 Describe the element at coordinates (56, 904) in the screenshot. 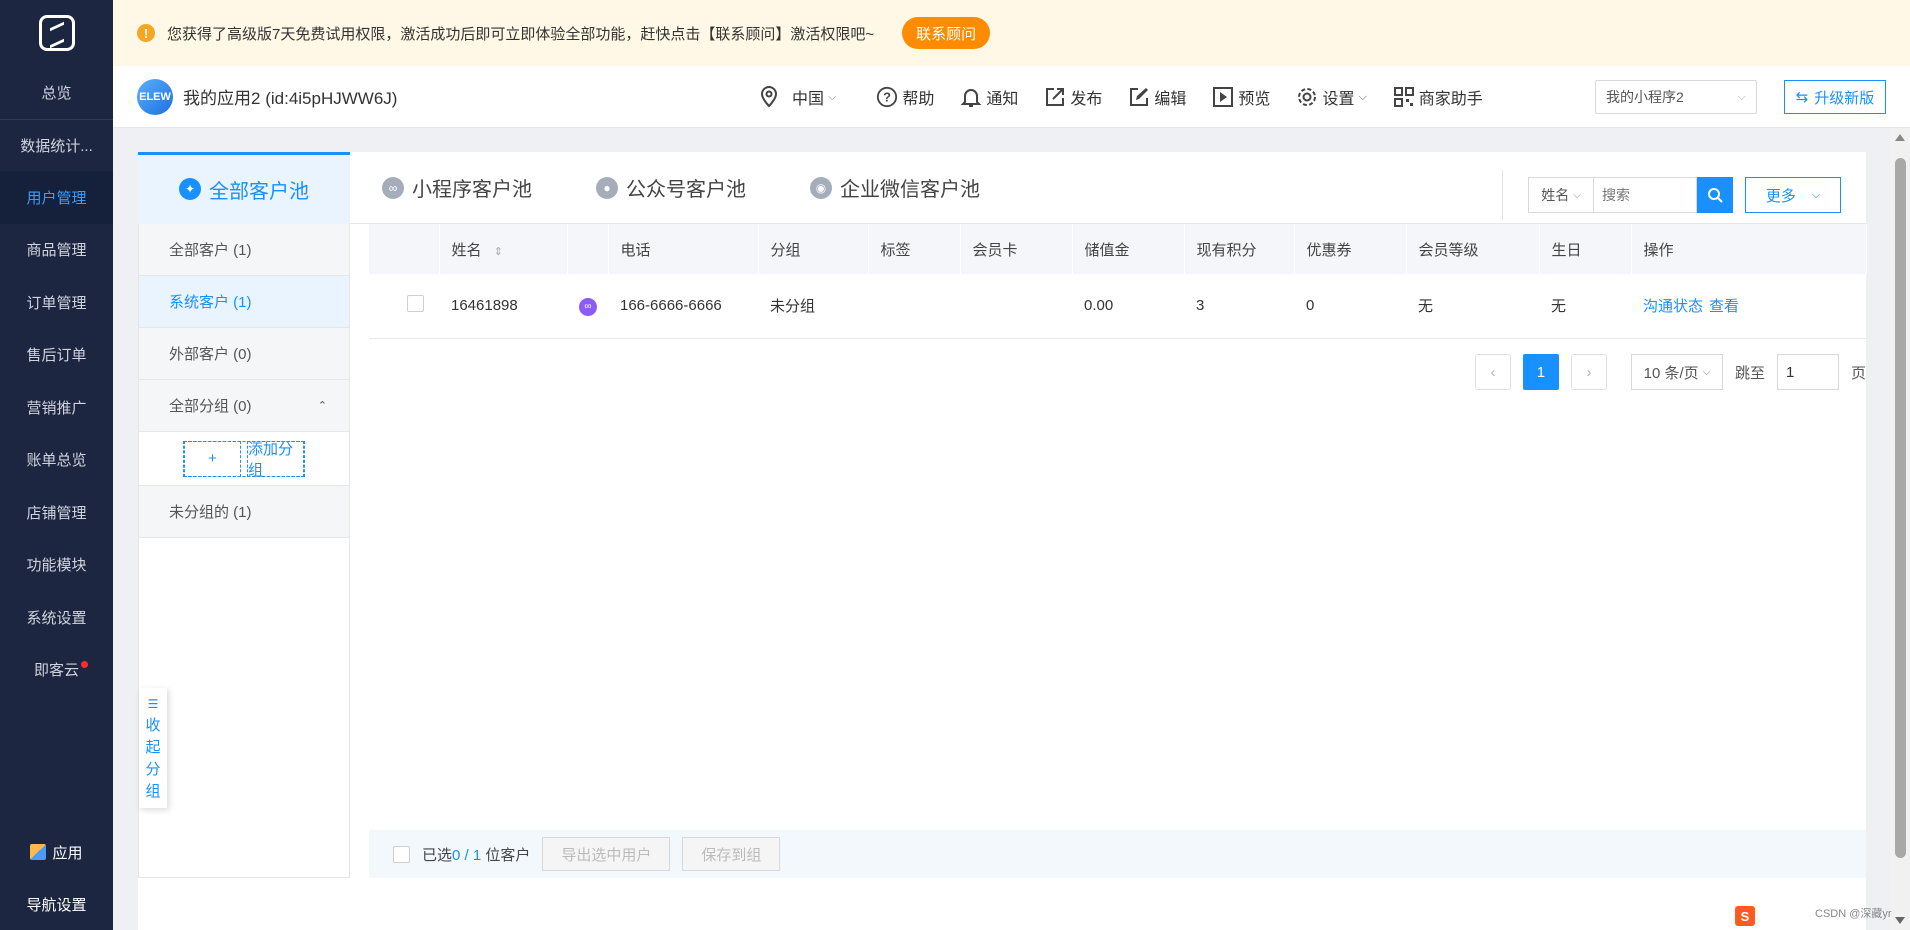

I see `nav-settings-button: 导航设置` at that location.